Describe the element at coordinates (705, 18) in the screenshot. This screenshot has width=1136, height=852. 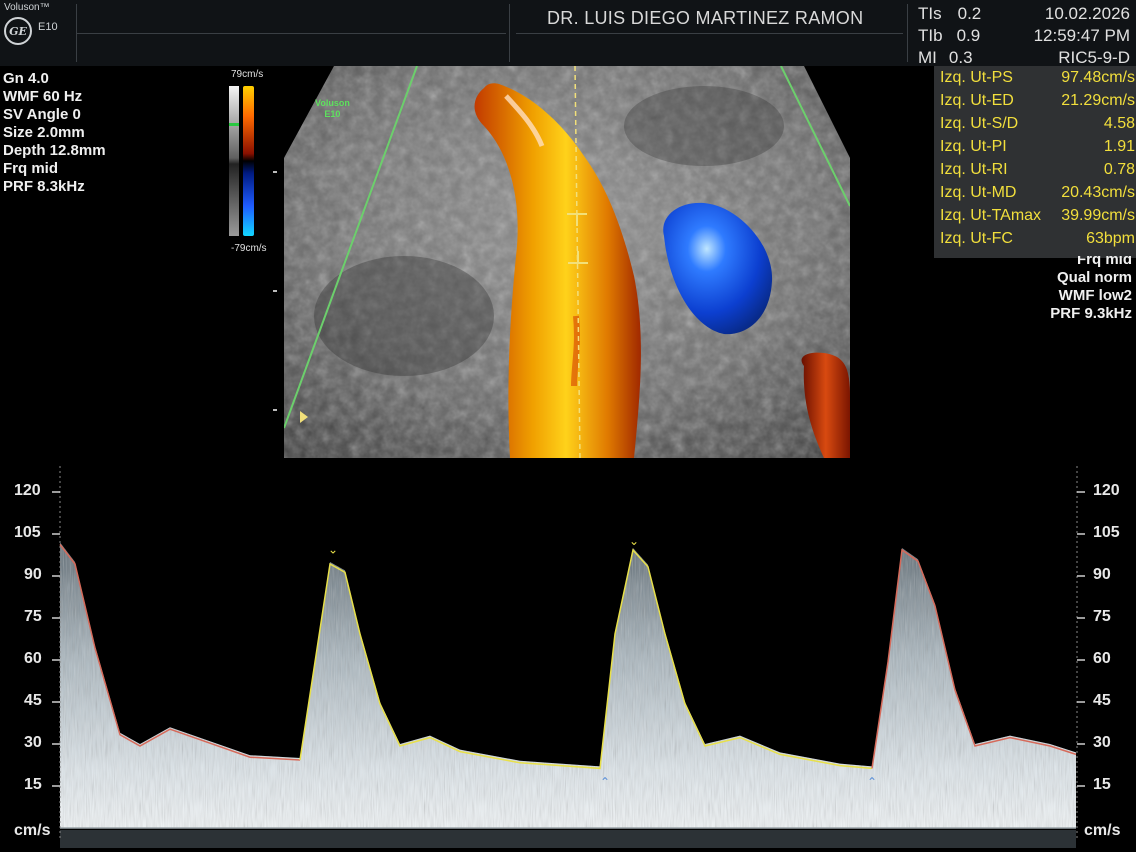
I see `doctor-name: DR. LUIS DIEGO MARTINEZ RAMON` at that location.